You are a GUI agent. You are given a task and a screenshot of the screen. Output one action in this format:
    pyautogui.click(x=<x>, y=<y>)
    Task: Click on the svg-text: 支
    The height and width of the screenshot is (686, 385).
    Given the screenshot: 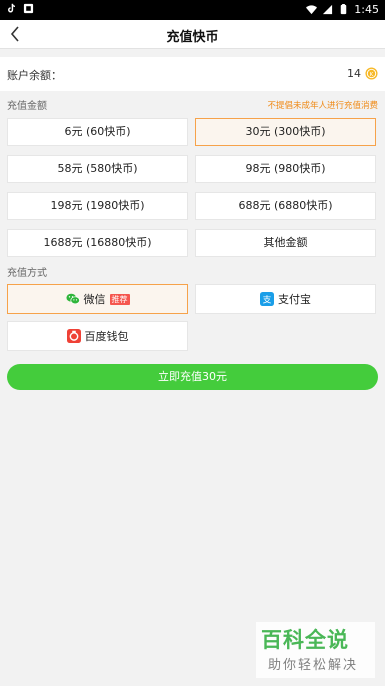 What is the action you would take?
    pyautogui.click(x=267, y=300)
    